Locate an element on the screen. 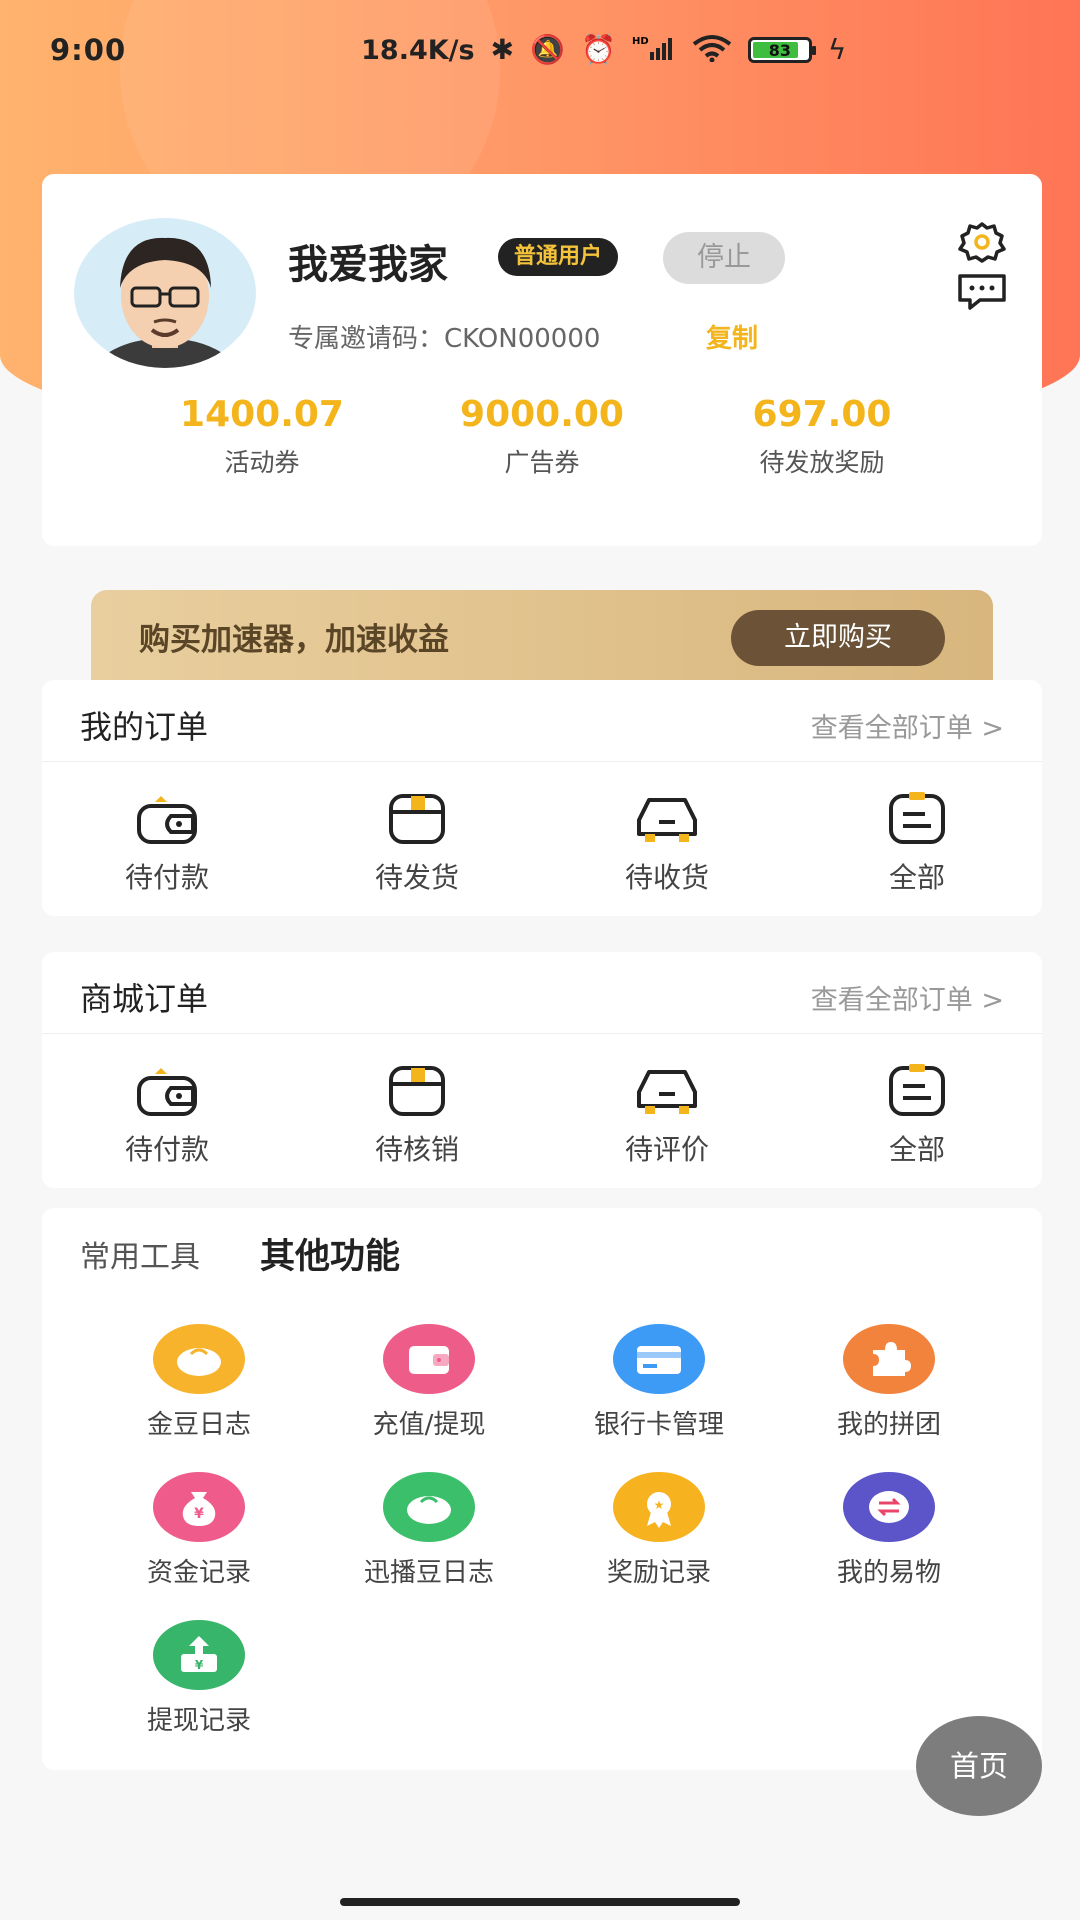 The width and height of the screenshot is (1080, 1920). tool-recharge-withdraw: 充值/提现 is located at coordinates (429, 1398).